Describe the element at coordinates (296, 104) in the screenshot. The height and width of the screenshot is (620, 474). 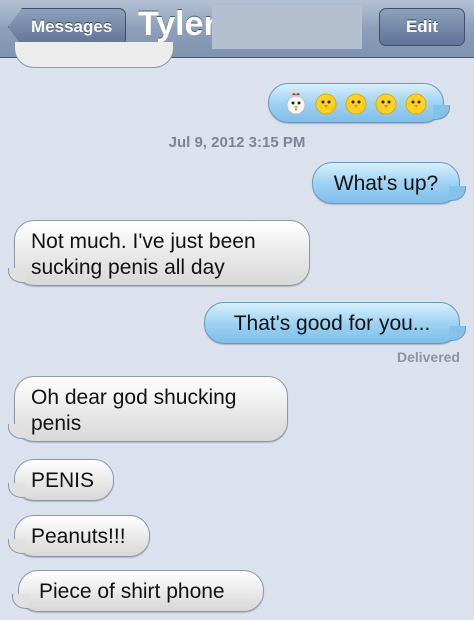
I see `chicken-icon` at that location.